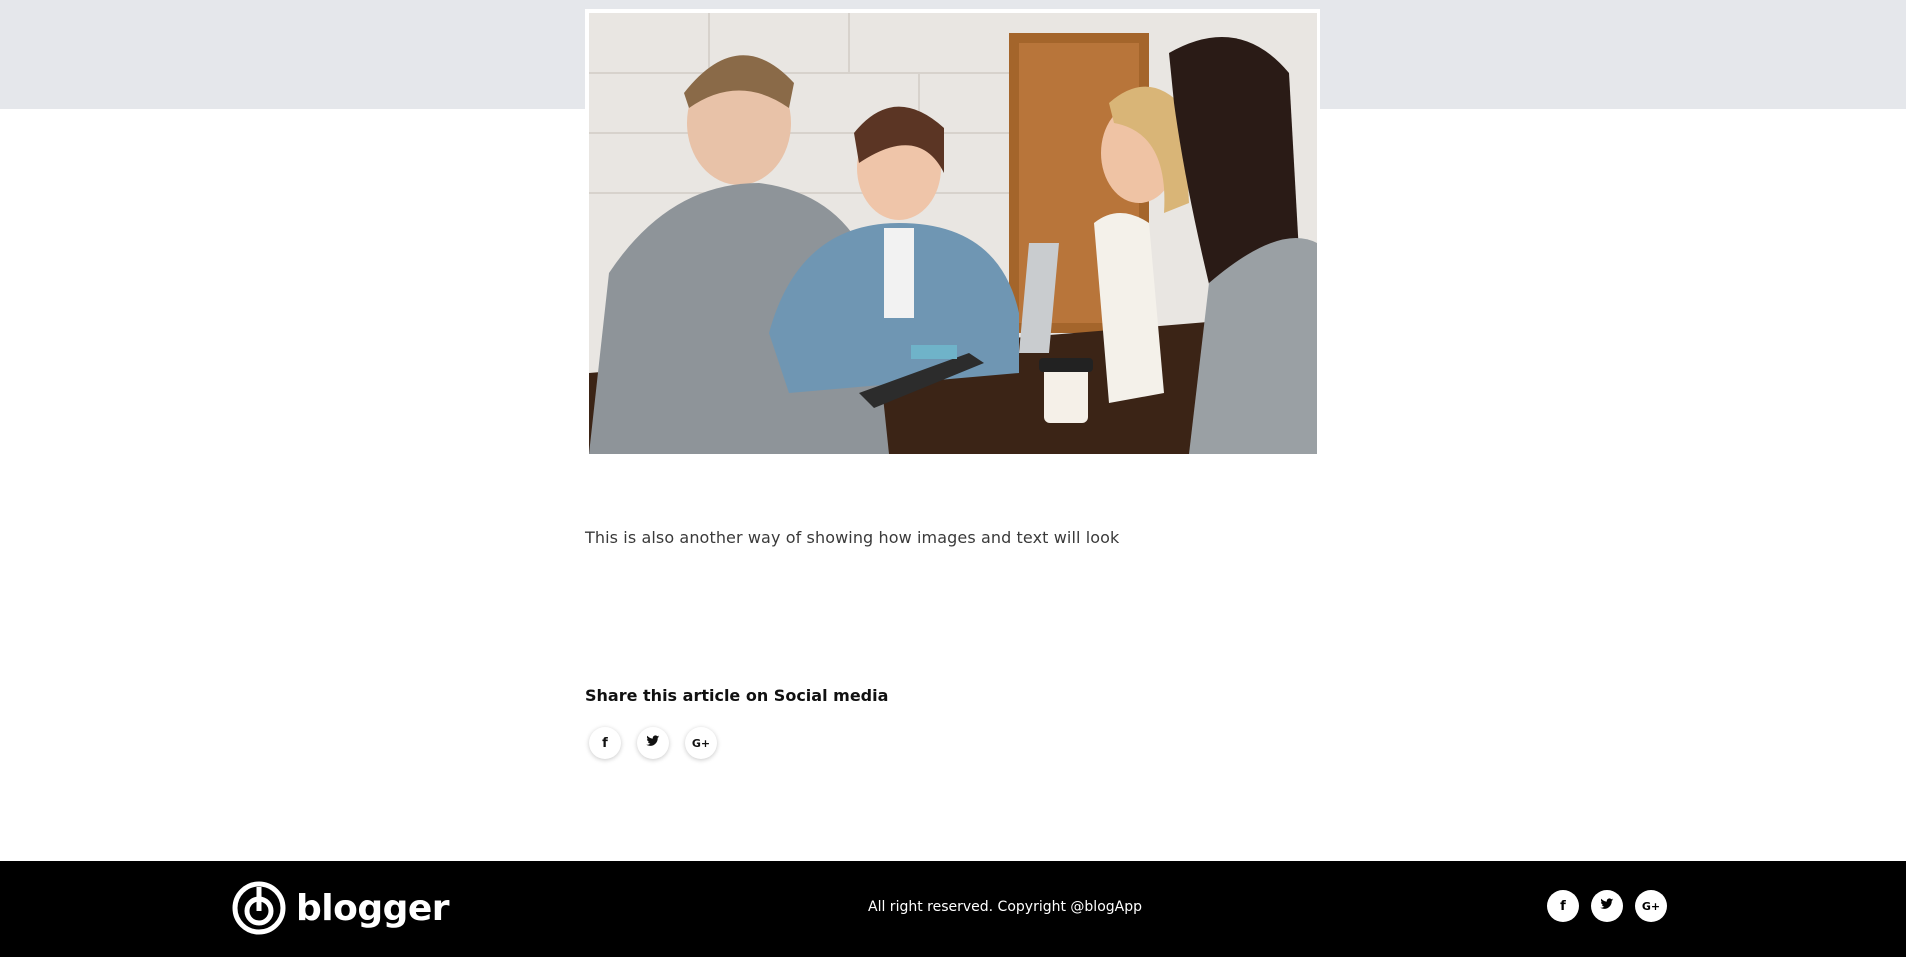 This screenshot has height=957, width=1906. Describe the element at coordinates (737, 695) in the screenshot. I see `share-title: Share this article on Social media` at that location.